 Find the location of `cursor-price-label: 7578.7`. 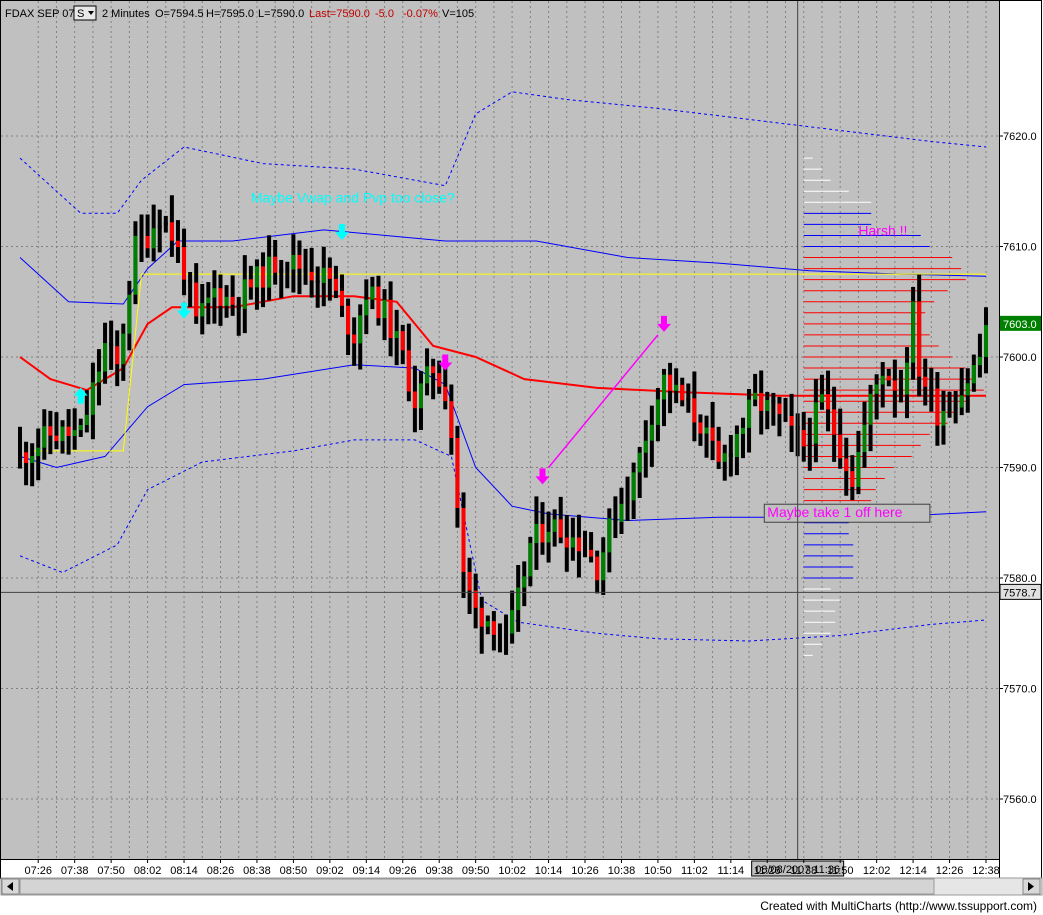

cursor-price-label: 7578.7 is located at coordinates (1020, 593).